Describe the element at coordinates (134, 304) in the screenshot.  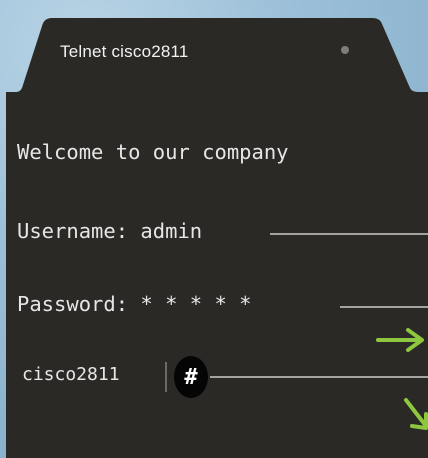
I see `password-line: Password: * * * * *` at that location.